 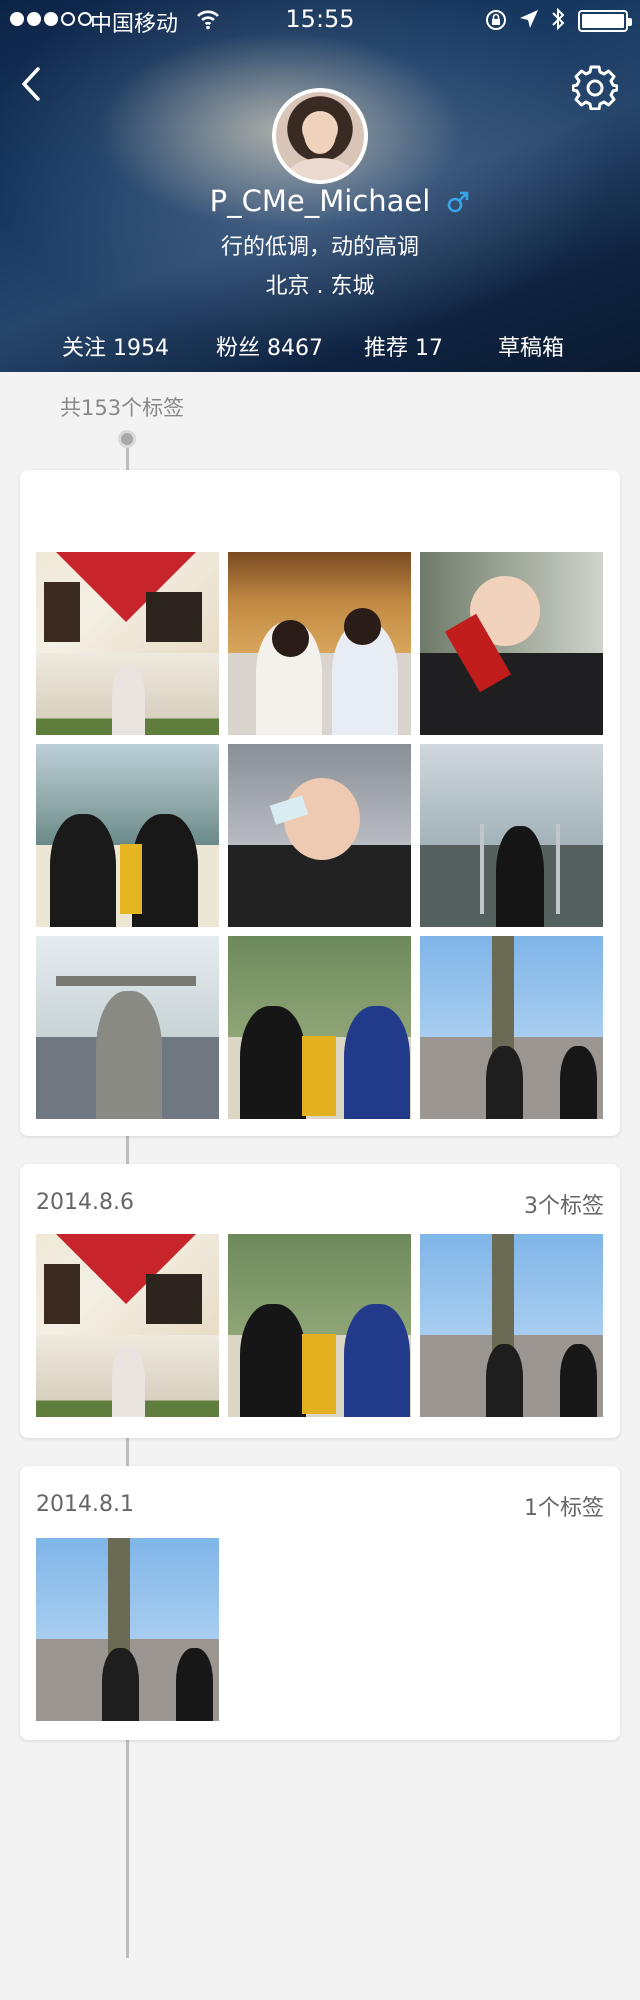 What do you see at coordinates (320, 1603) in the screenshot?
I see `timeline-card: 2014.8.1 1个标签` at bounding box center [320, 1603].